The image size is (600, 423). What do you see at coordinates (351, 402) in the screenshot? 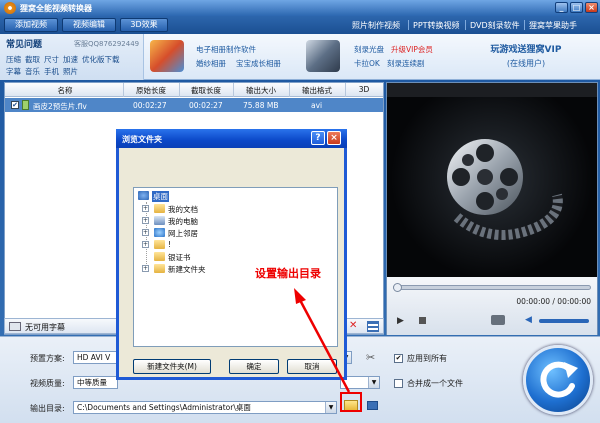
I see `annotation-highlight-box` at bounding box center [351, 402].